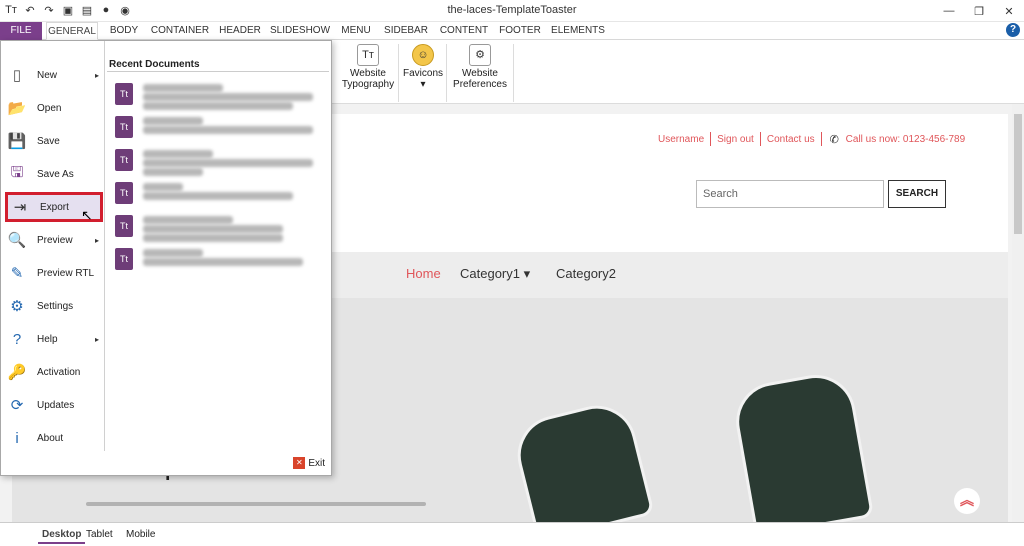 This screenshot has width=1024, height=546. I want to click on save-as-icon: 🖫, so click(17, 172).